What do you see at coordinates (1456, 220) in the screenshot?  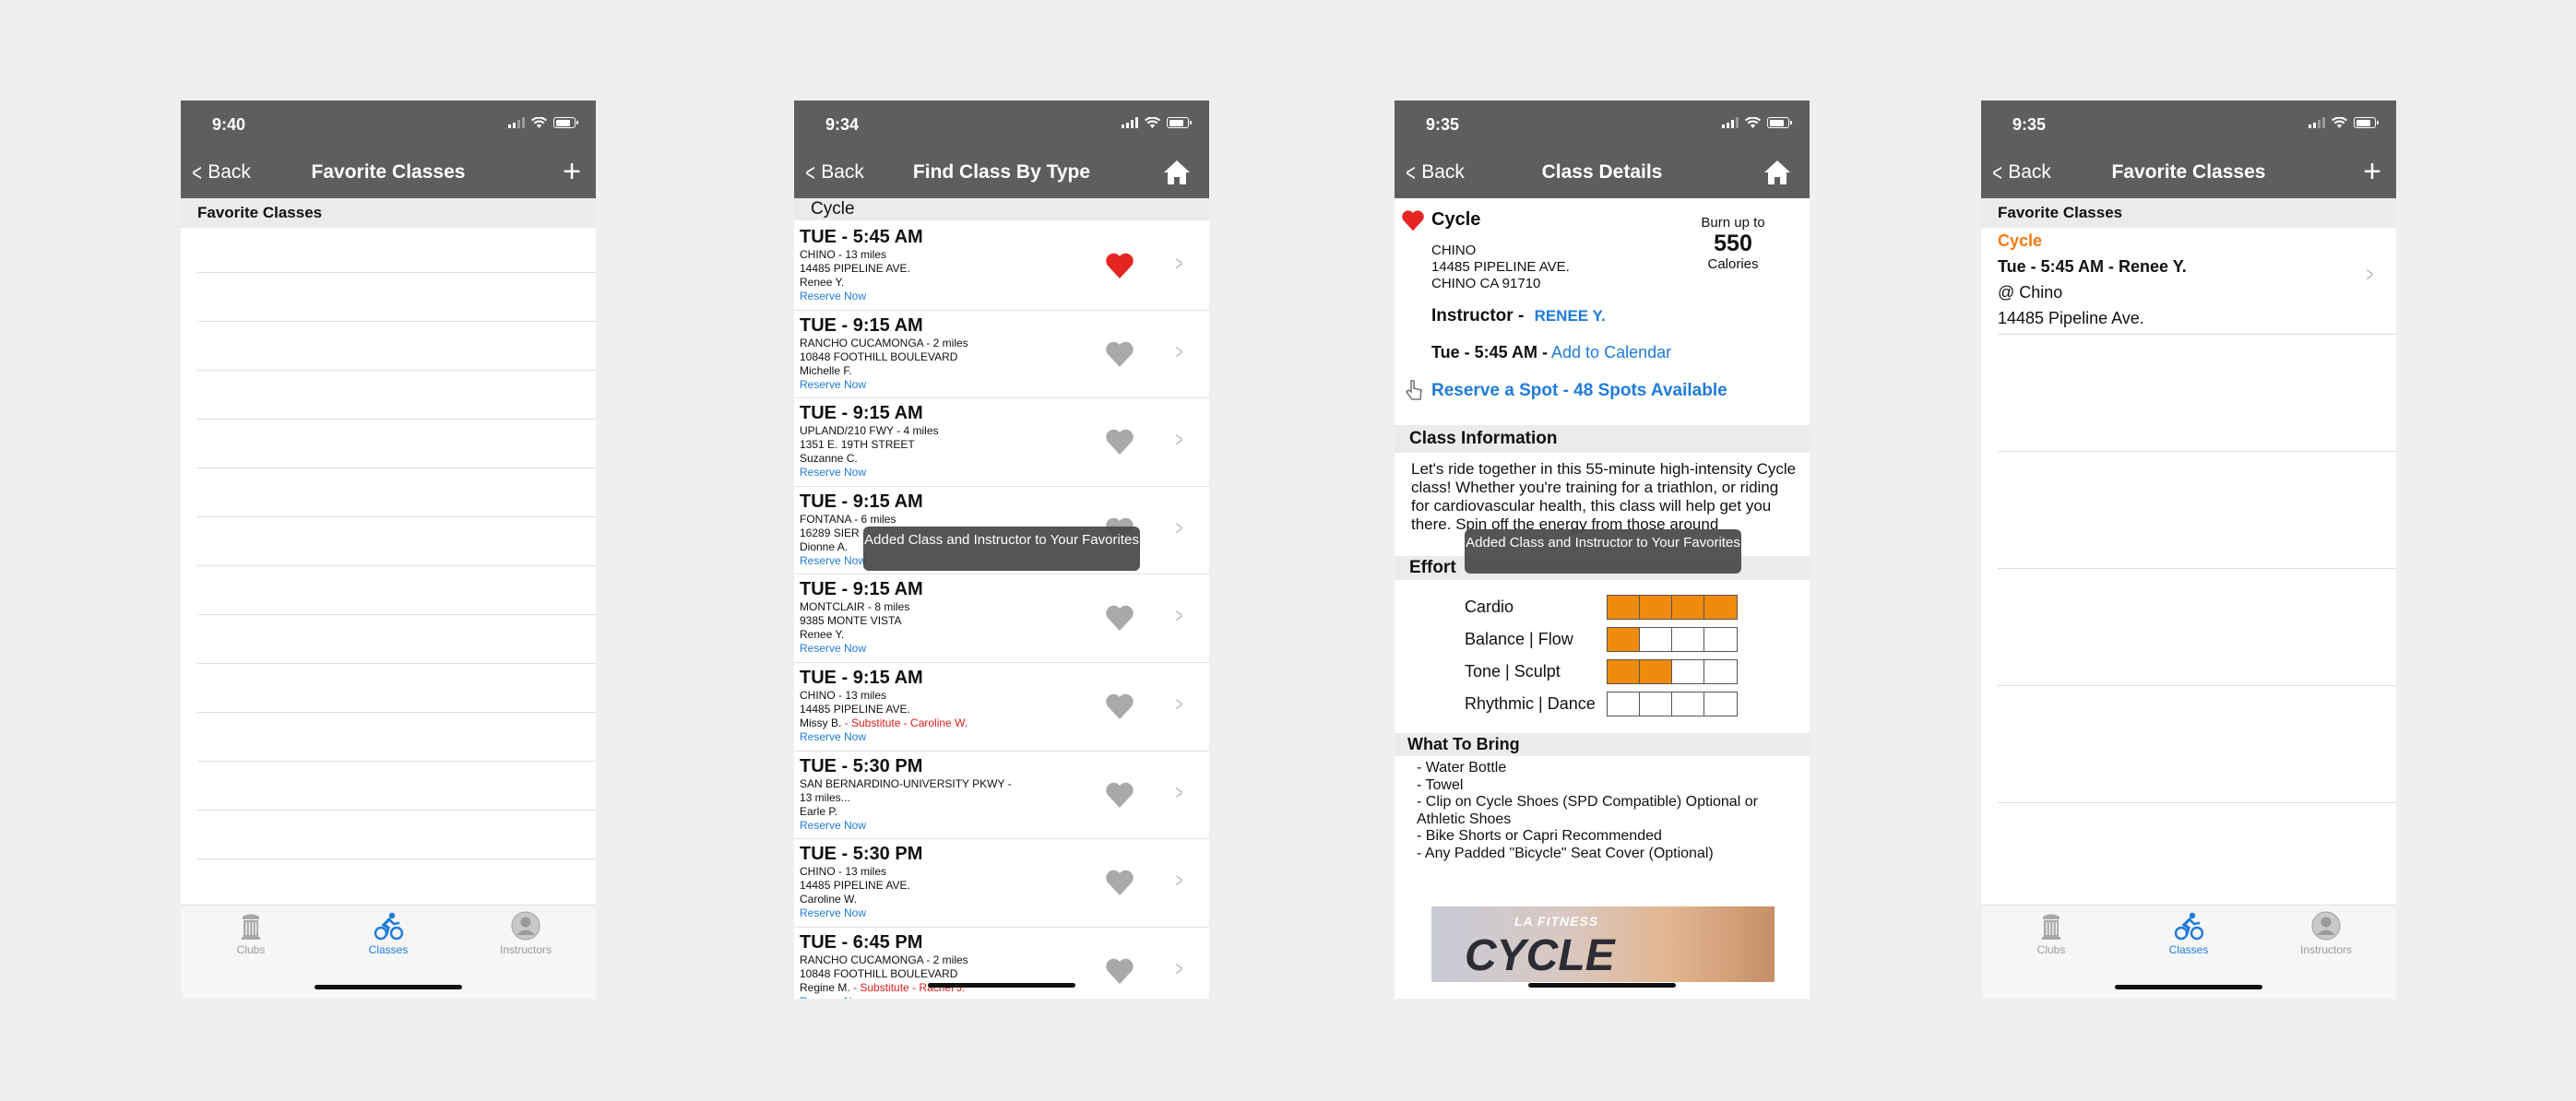 I see `class-name: Cycle` at bounding box center [1456, 220].